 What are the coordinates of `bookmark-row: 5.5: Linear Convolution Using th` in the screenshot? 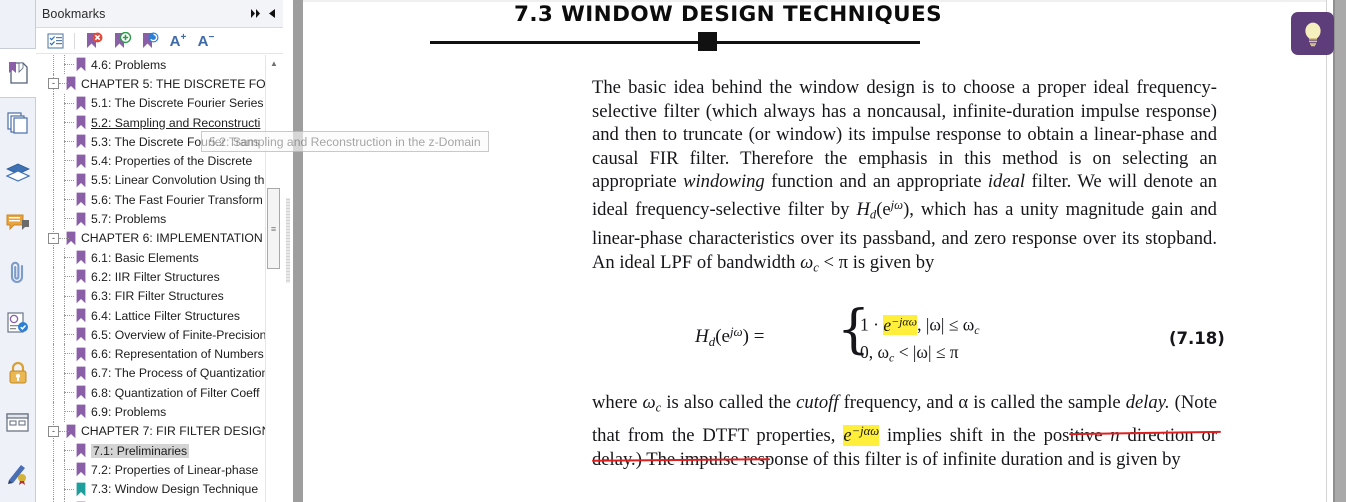 It's located at (152, 180).